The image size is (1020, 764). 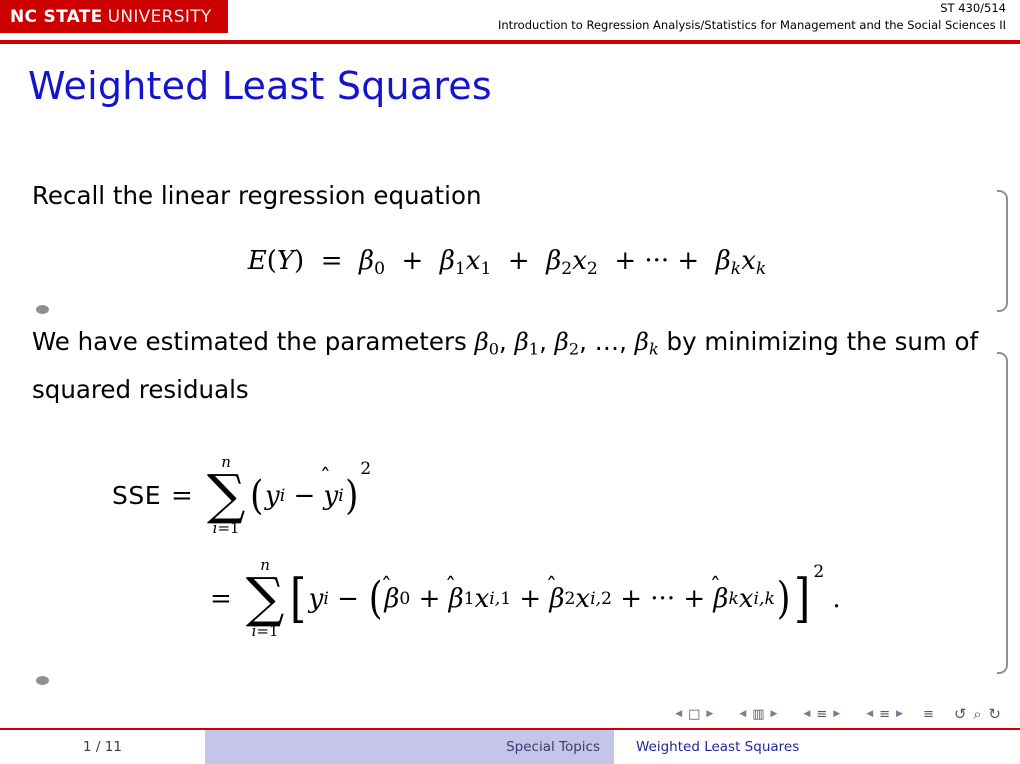 I want to click on nav-next-triangle-icon-2: ▶, so click(x=774, y=714).